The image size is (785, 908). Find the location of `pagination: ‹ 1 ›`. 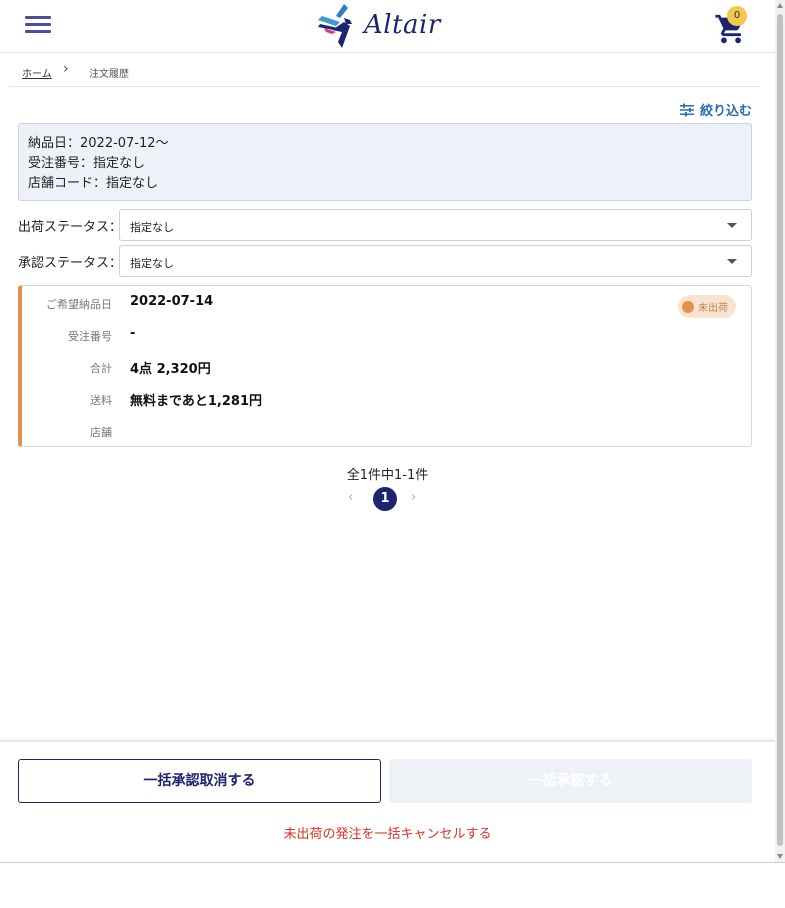

pagination: ‹ 1 › is located at coordinates (385, 499).